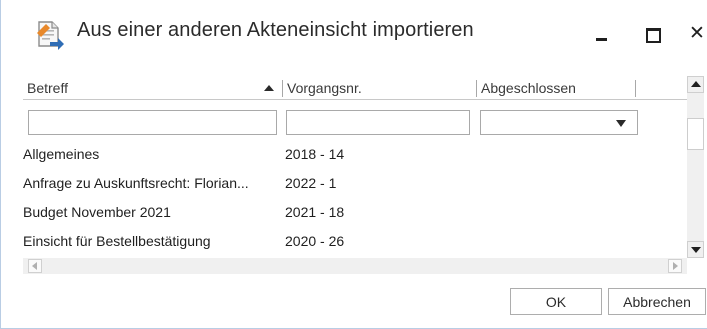  What do you see at coordinates (315, 212) in the screenshot?
I see `cell-vorgangsnr: 2021 - 18` at bounding box center [315, 212].